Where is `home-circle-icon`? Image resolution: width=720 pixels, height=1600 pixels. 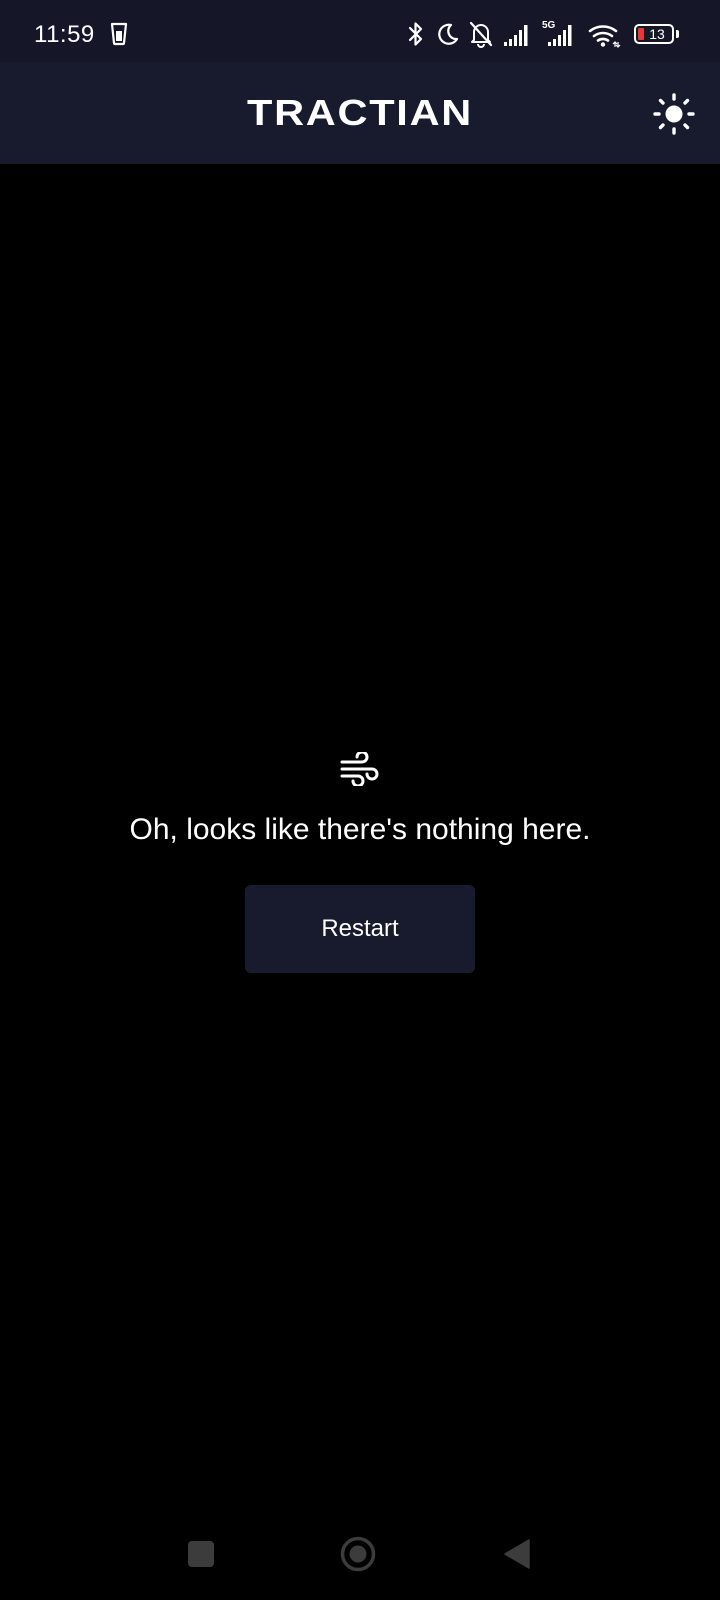 home-circle-icon is located at coordinates (358, 1554).